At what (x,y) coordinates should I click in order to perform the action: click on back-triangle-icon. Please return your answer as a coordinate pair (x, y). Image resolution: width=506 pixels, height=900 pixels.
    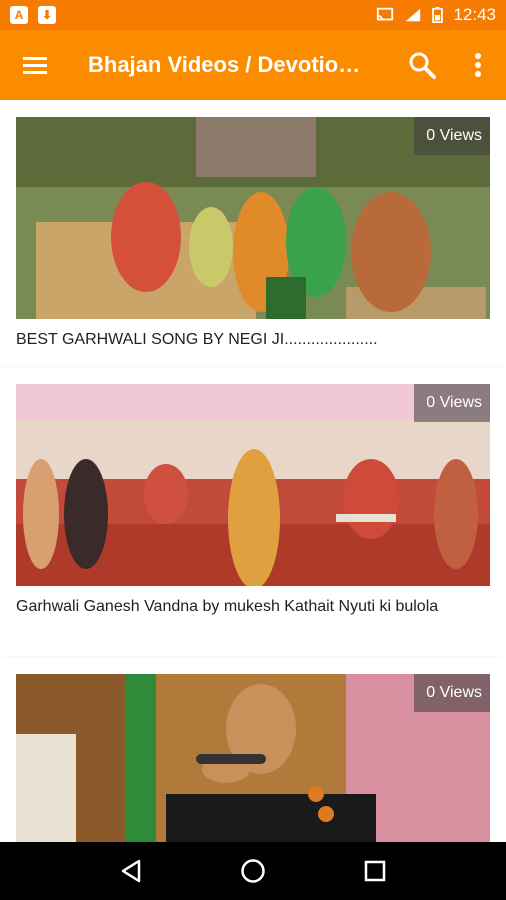
    Looking at the image, I should click on (131, 871).